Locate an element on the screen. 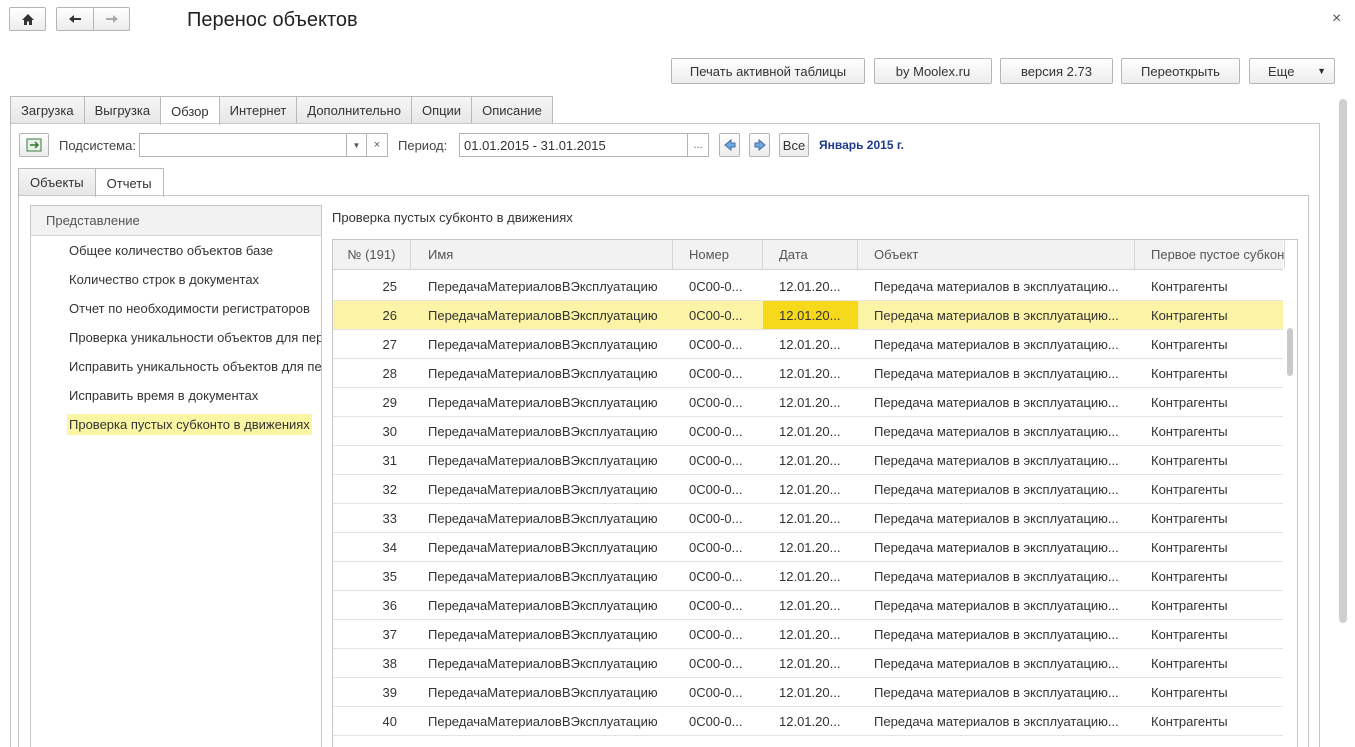  version-button: версия 2.73 is located at coordinates (1056, 71).